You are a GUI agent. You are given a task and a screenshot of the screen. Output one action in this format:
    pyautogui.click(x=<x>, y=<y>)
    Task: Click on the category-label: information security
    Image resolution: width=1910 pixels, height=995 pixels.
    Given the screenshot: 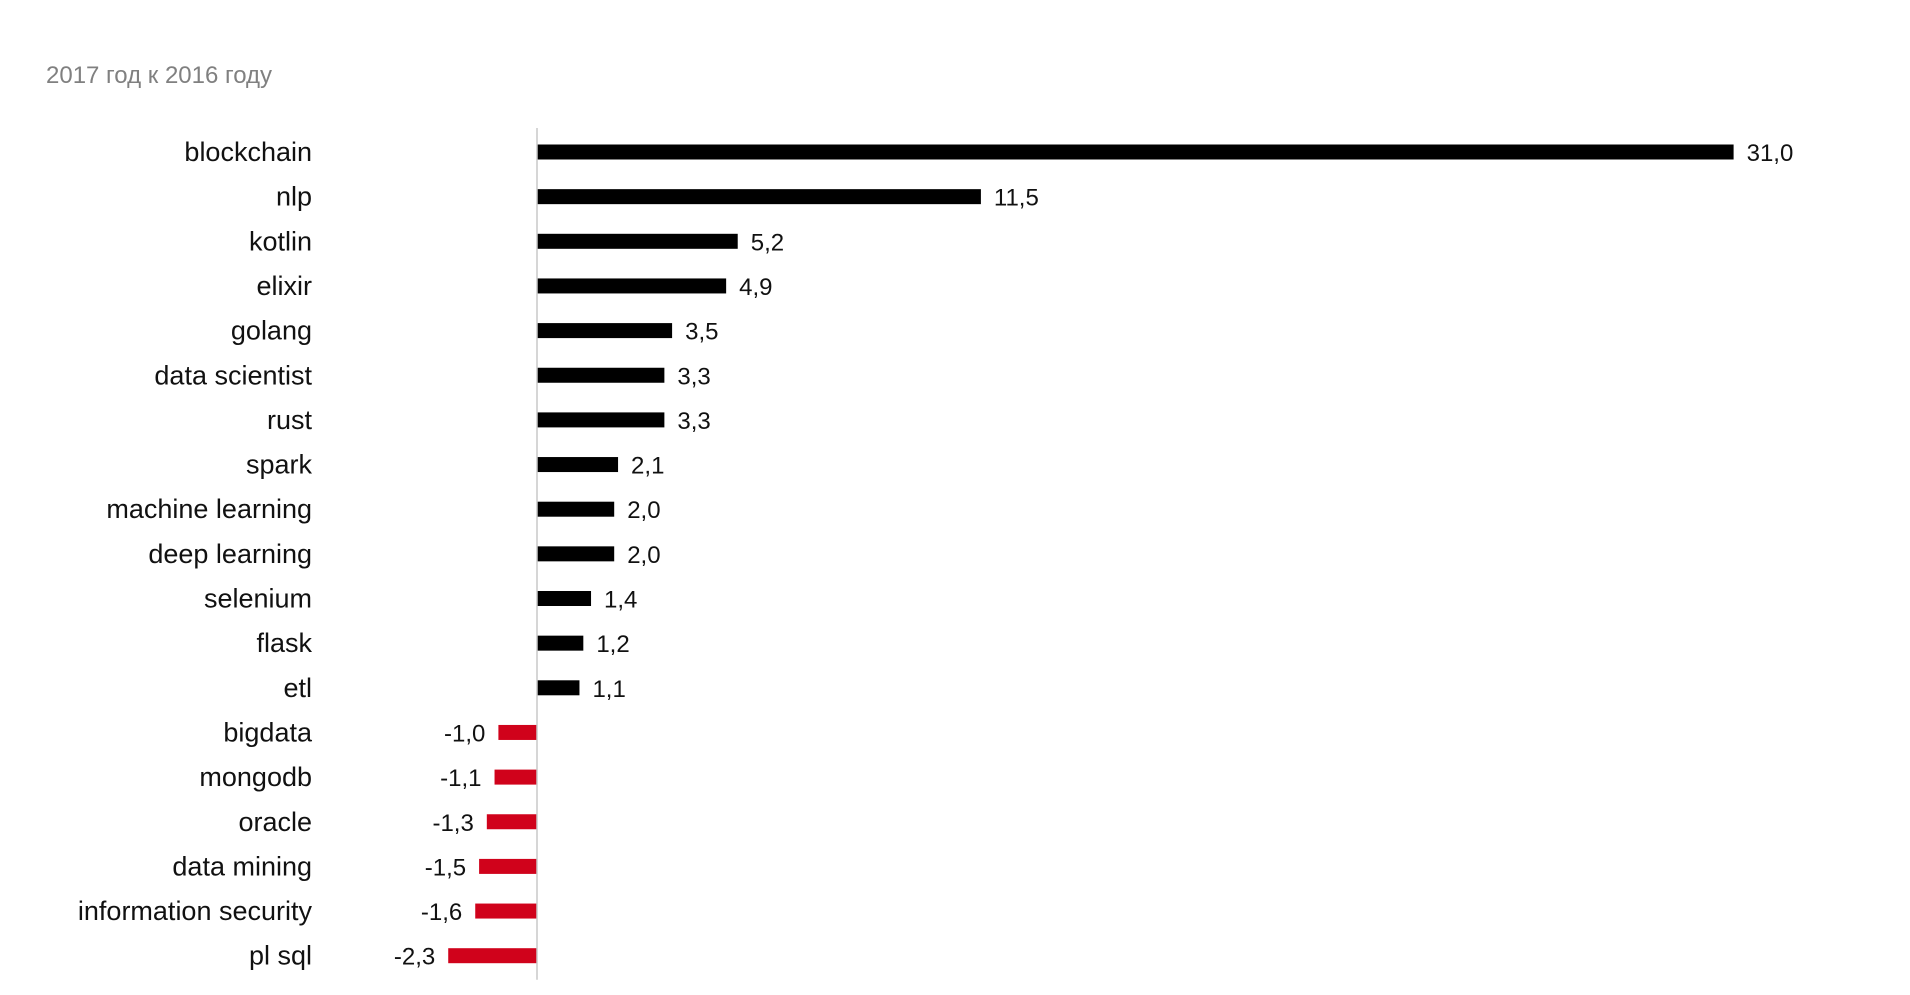 What is the action you would take?
    pyautogui.click(x=195, y=911)
    